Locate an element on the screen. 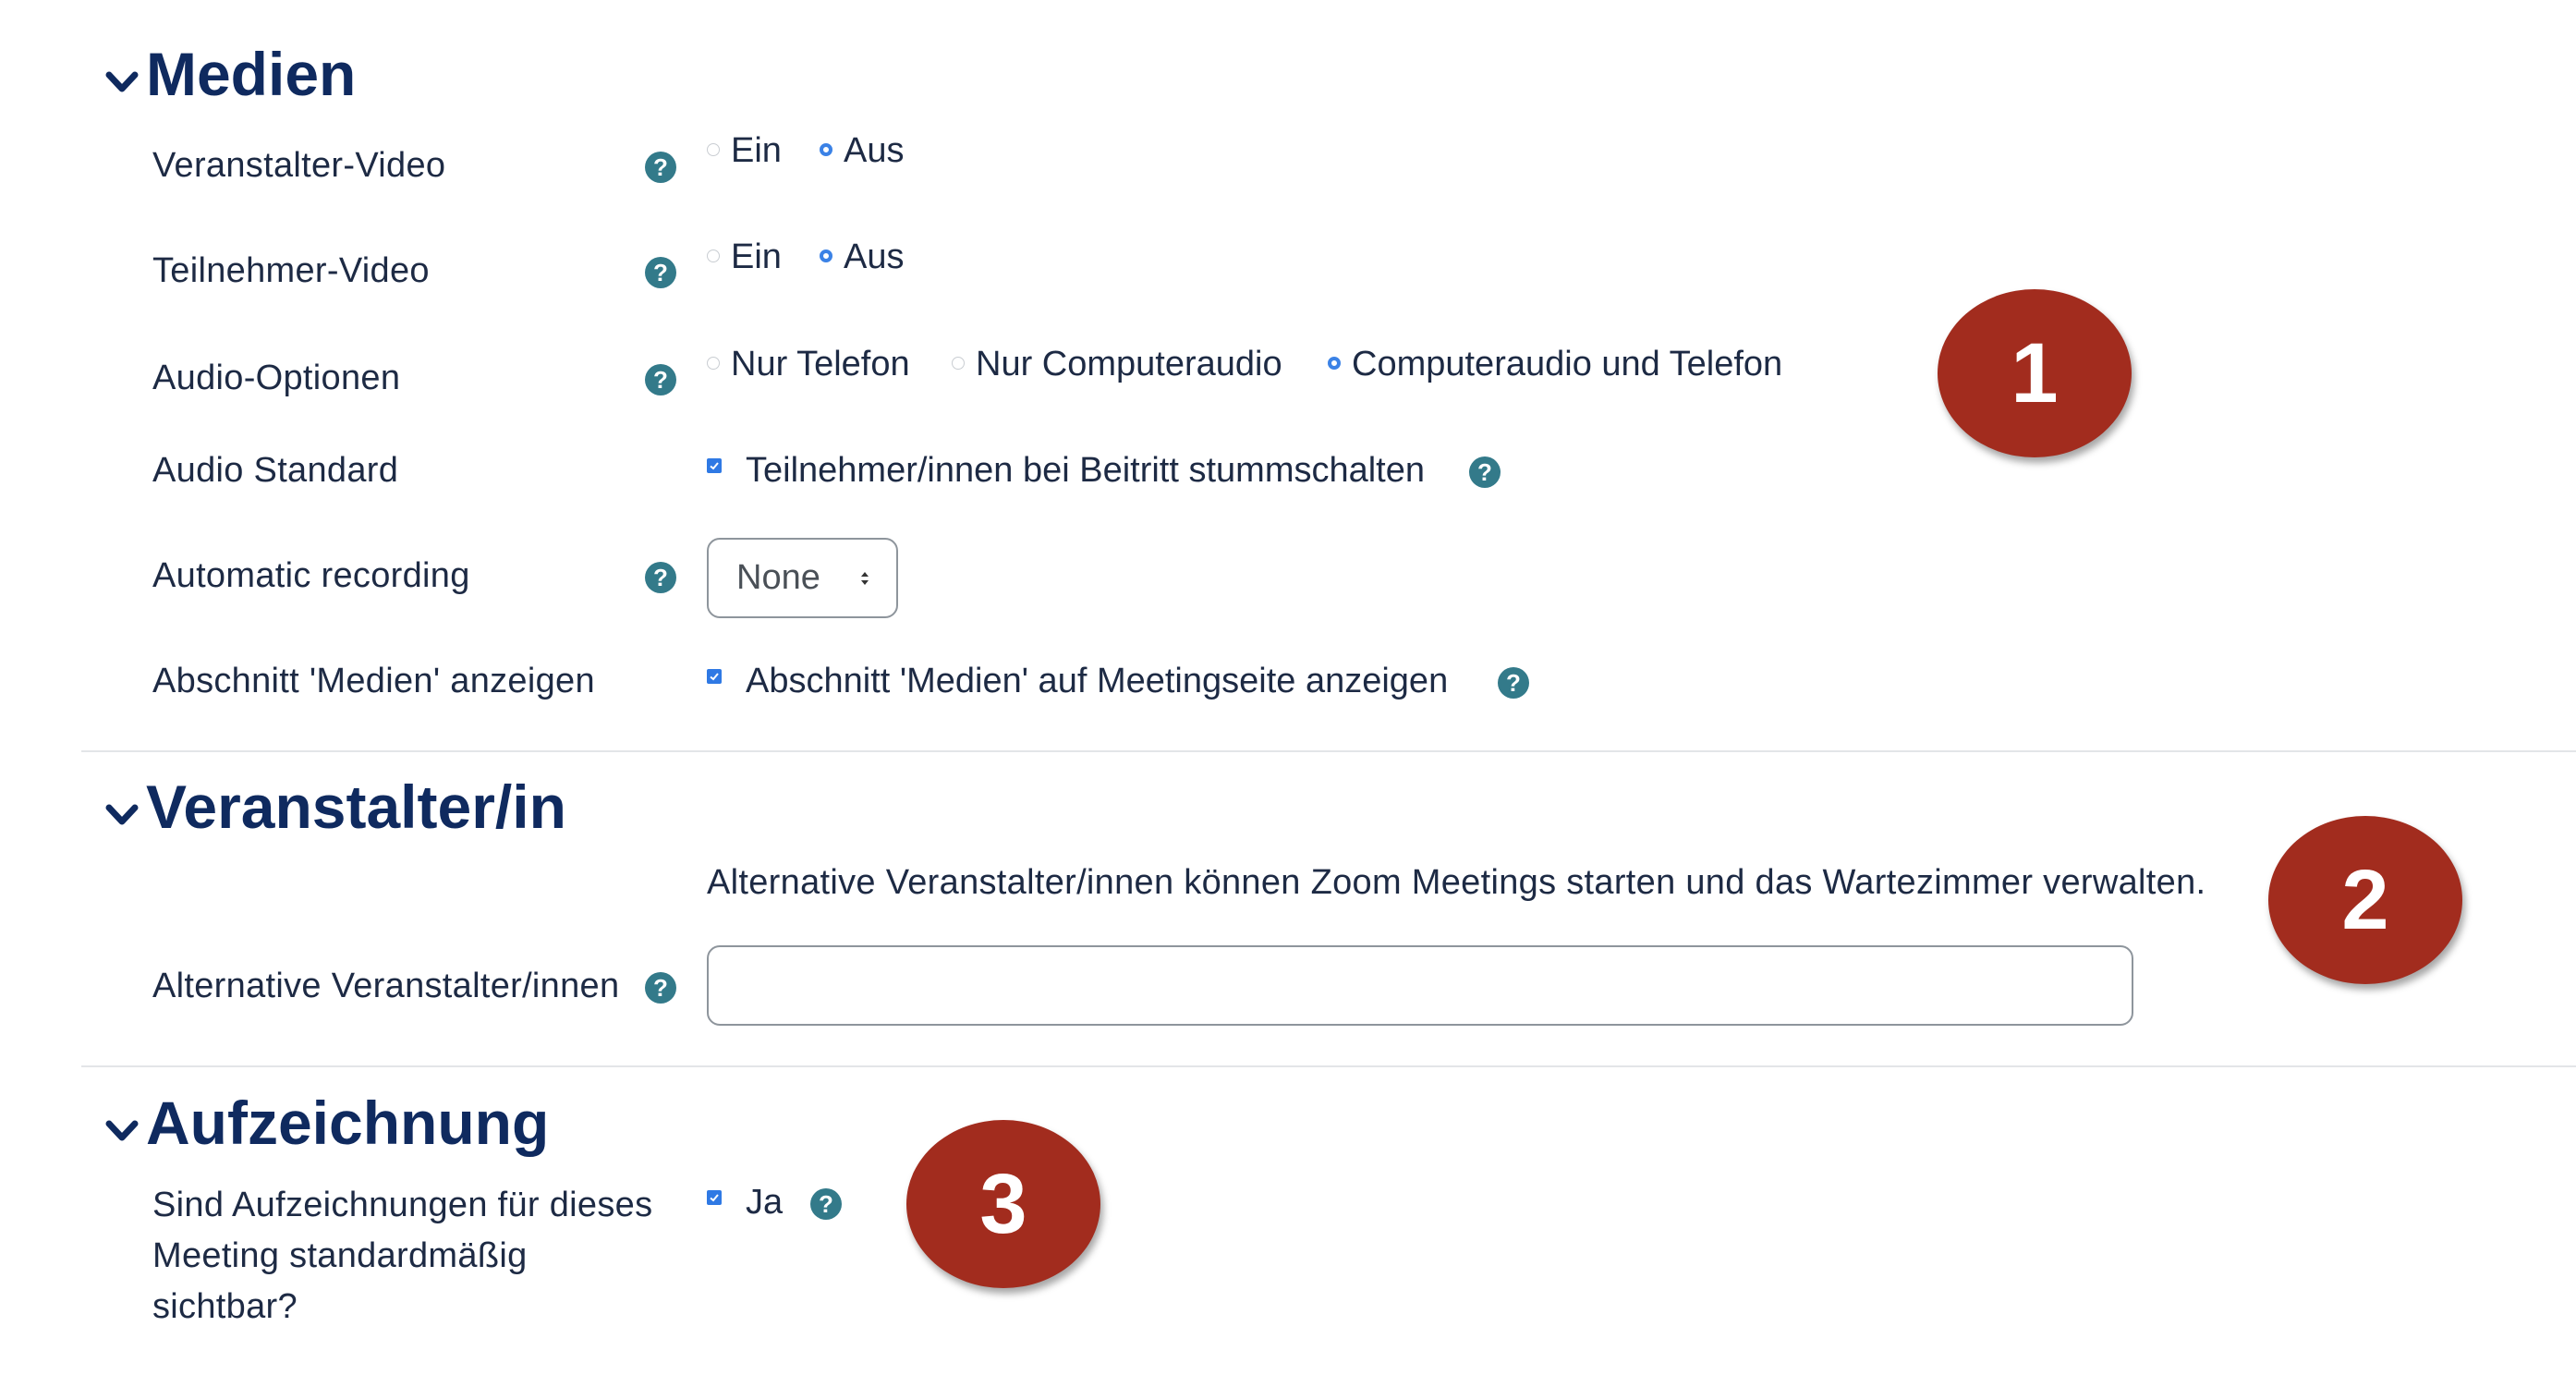  host-video-off-option: Aus is located at coordinates (862, 151).